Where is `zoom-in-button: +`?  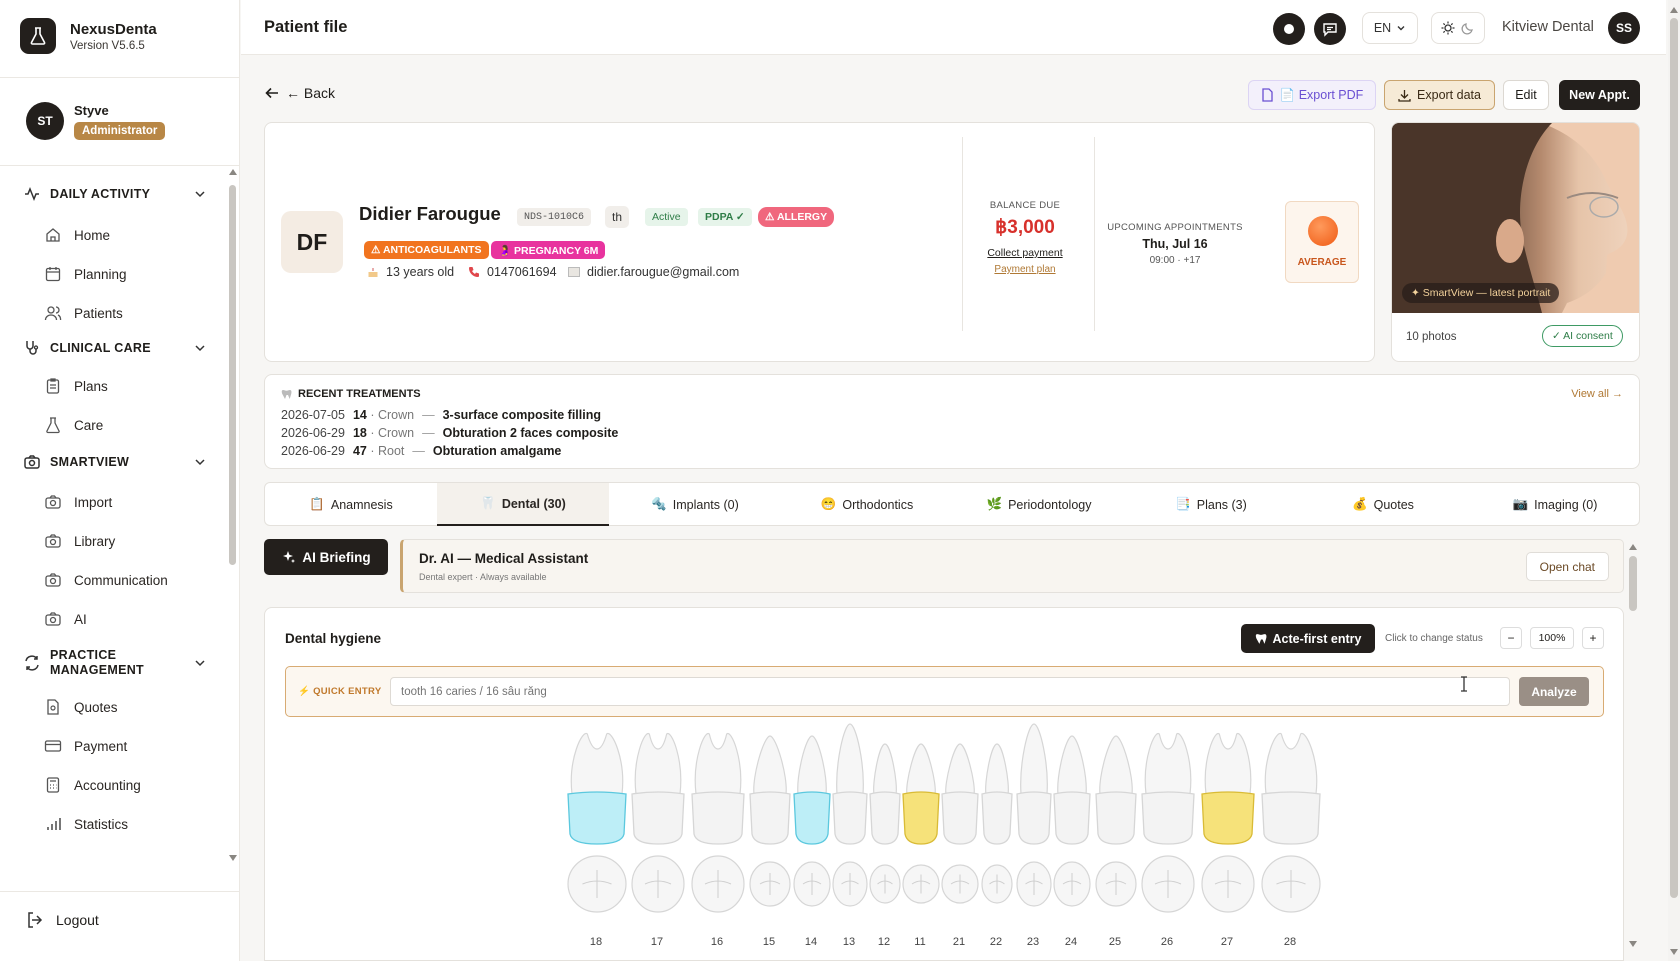
zoom-in-button: + is located at coordinates (1593, 638).